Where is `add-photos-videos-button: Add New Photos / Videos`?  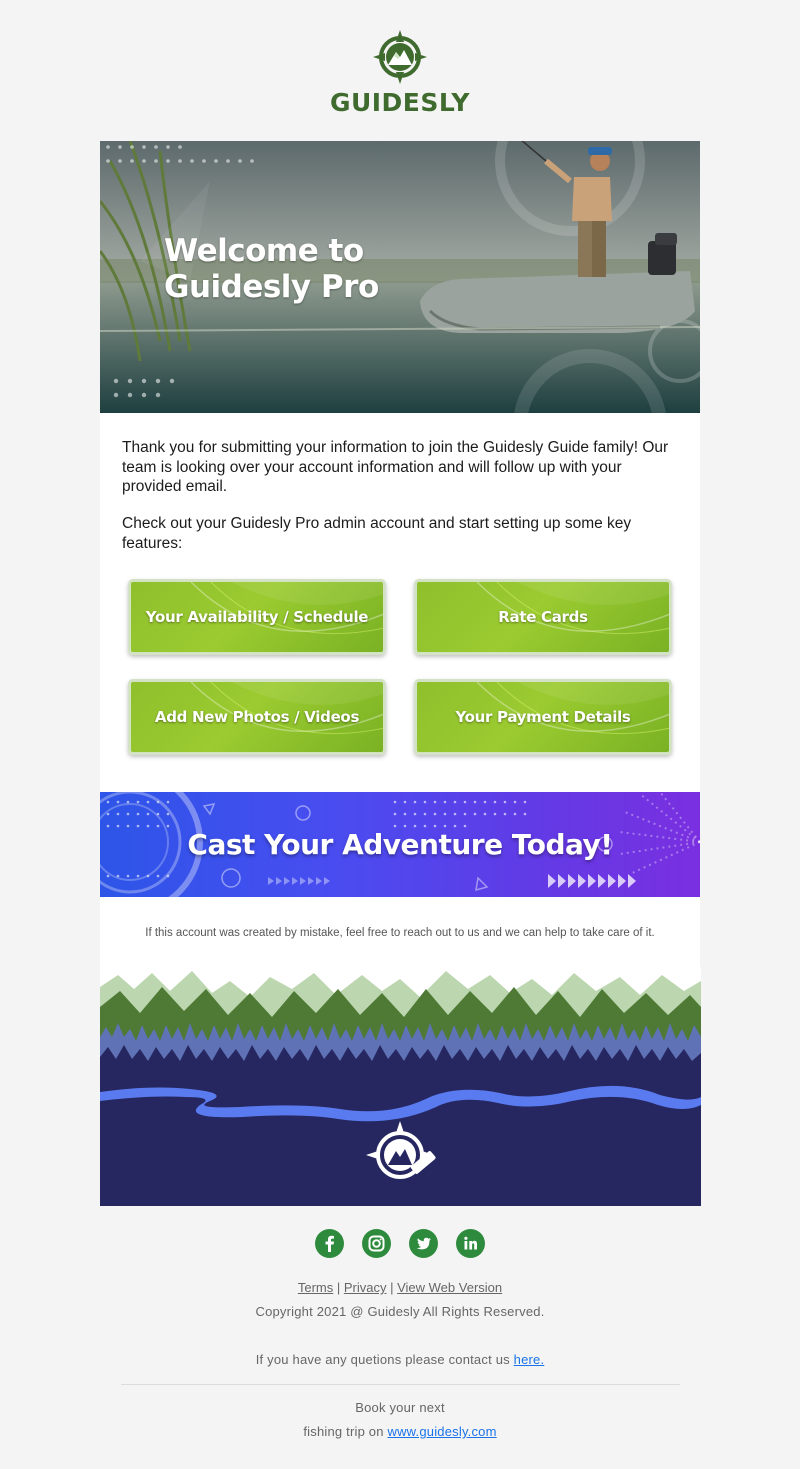
add-photos-videos-button: Add New Photos / Videos is located at coordinates (257, 717).